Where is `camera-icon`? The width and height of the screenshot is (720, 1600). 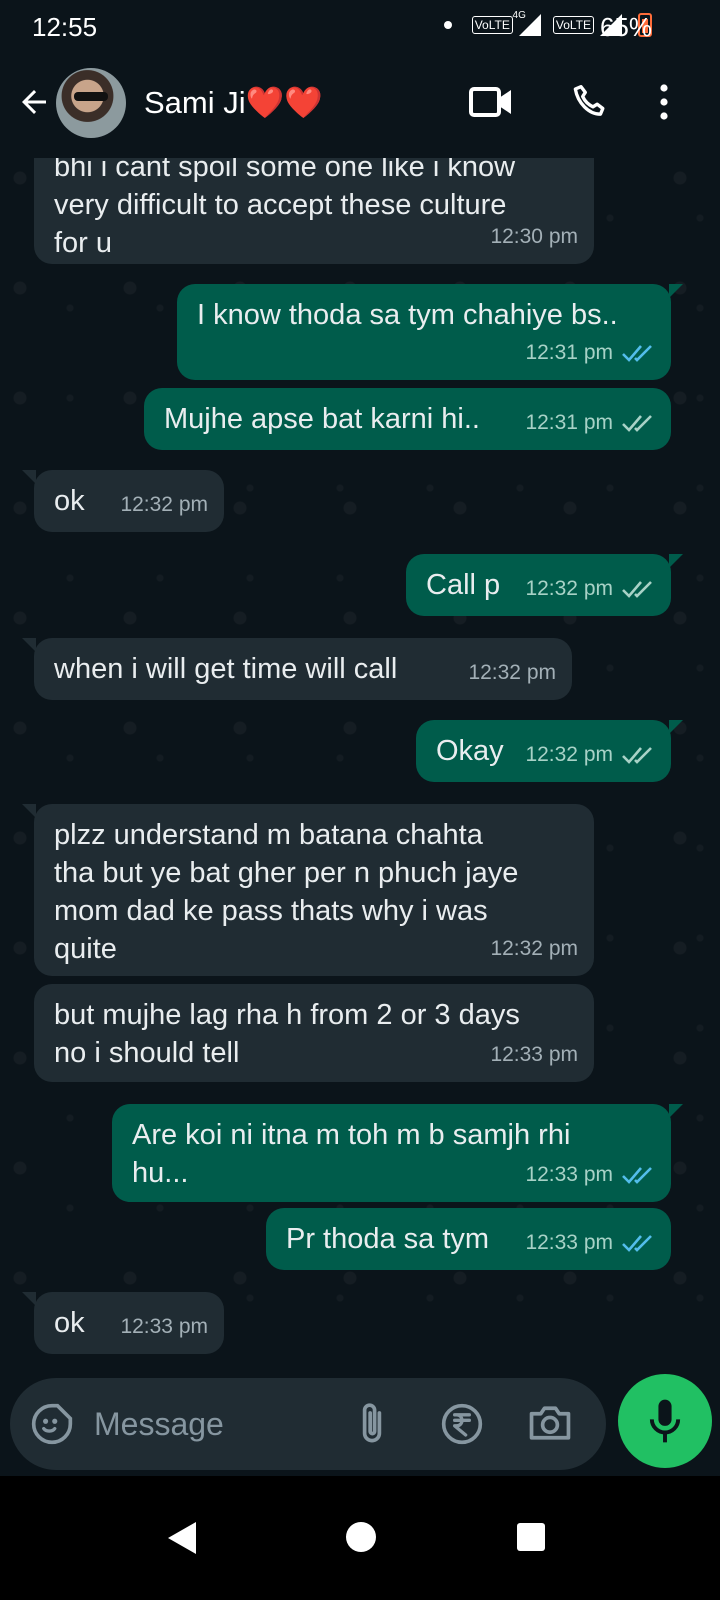
camera-icon is located at coordinates (550, 1423).